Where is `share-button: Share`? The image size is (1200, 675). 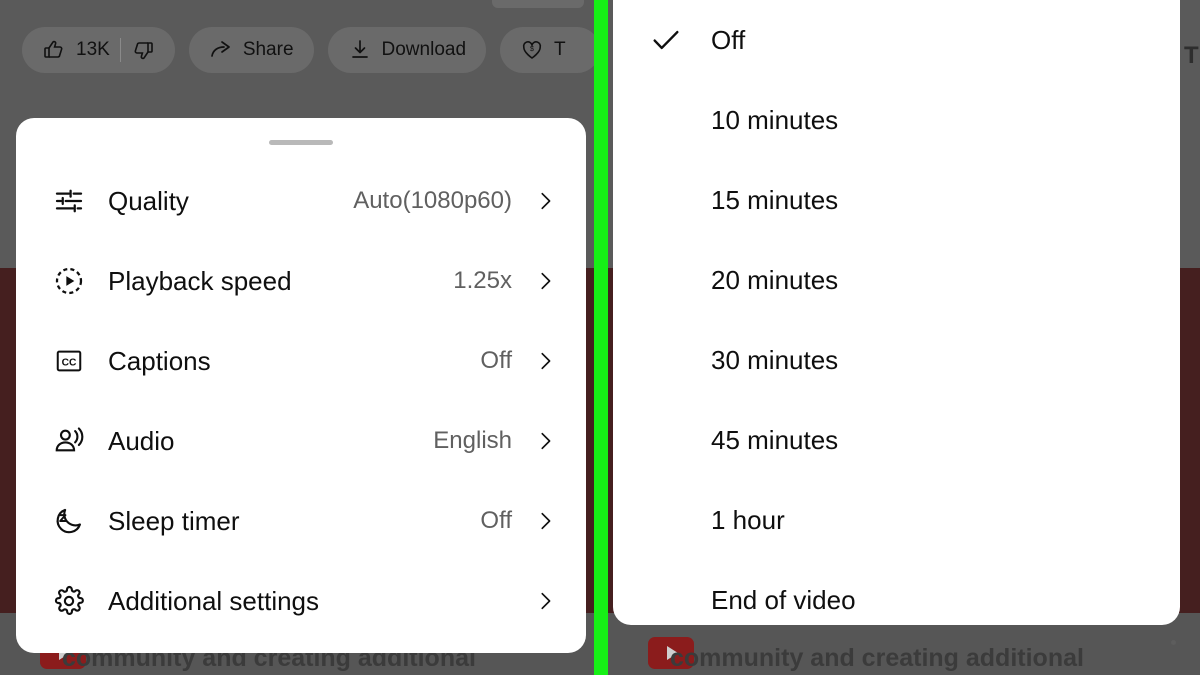
share-button: Share is located at coordinates (251, 50).